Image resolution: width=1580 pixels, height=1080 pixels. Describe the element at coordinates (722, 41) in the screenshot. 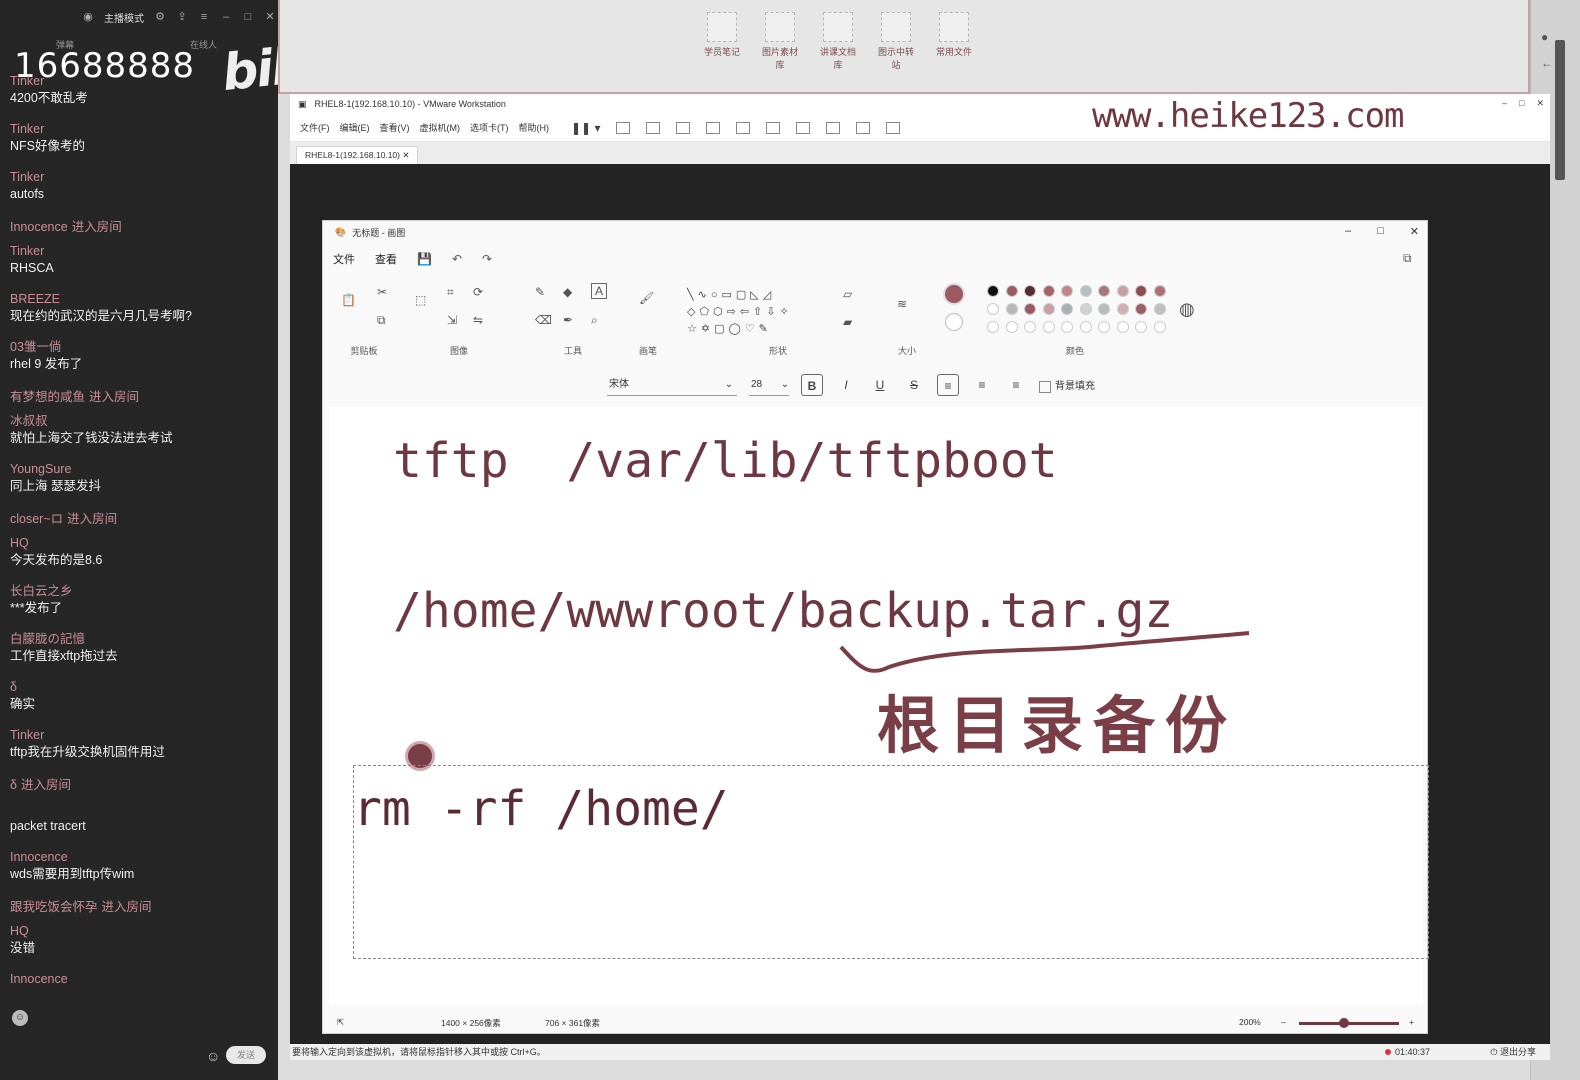

I see `desktop-shortcut: 学员笔记` at that location.